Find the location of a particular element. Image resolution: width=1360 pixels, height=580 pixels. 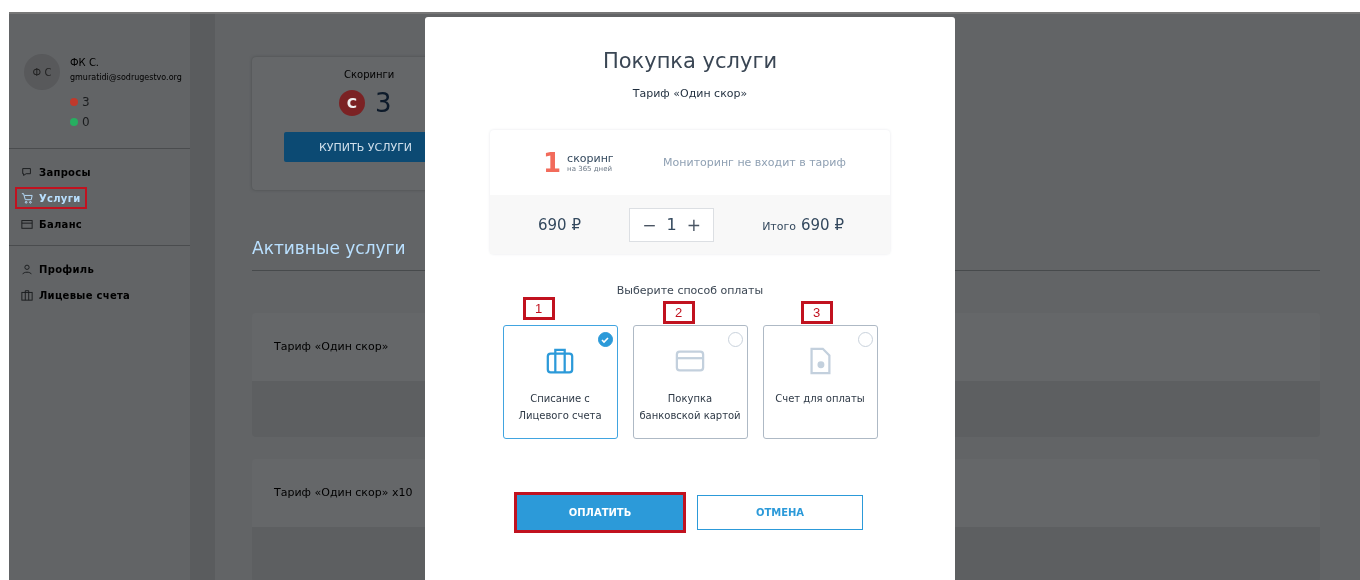

user-name: ФК С. is located at coordinates (85, 62).